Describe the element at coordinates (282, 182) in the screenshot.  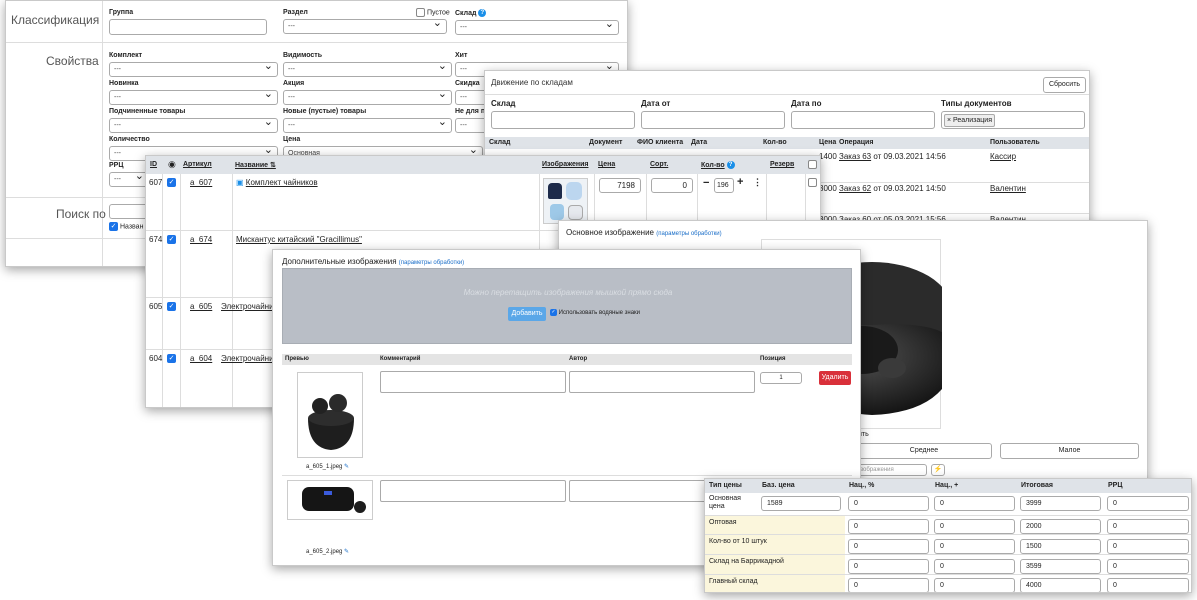
I see `row-name-link: Комплект чайников` at that location.